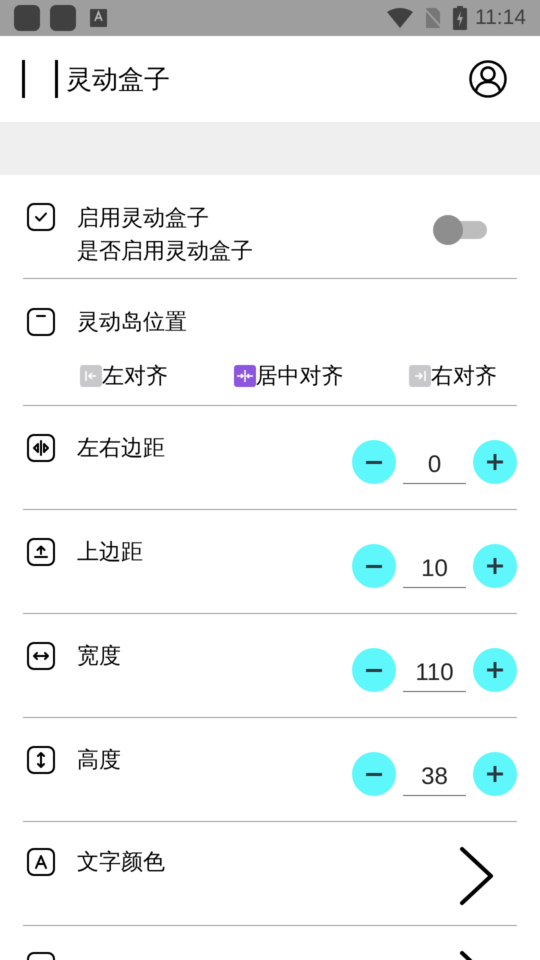 The image size is (540, 960). Describe the element at coordinates (121, 862) in the screenshot. I see `setting-title: 文字颜色` at that location.